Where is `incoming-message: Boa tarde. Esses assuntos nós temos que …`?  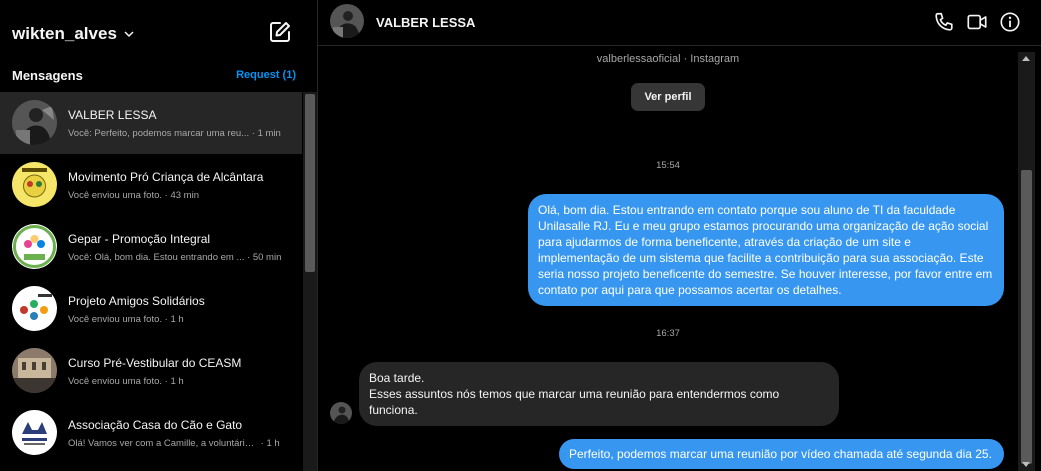 incoming-message: Boa tarde. Esses assuntos nós temos que … is located at coordinates (599, 394).